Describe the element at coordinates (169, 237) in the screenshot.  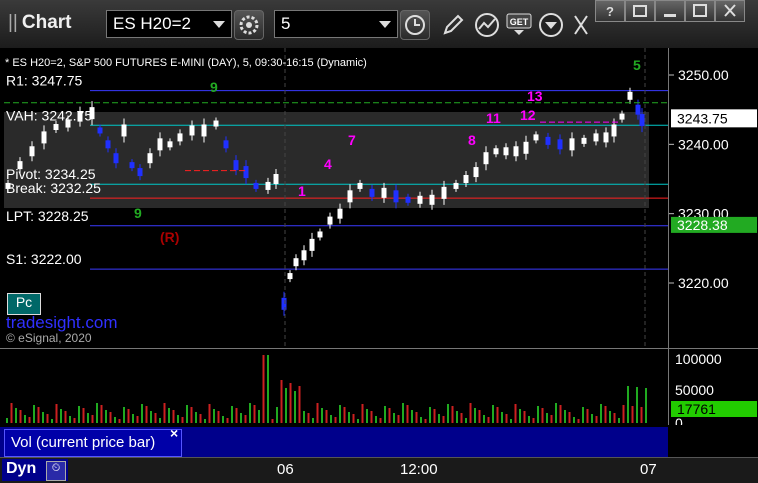
I see `r-marker: (R)` at that location.